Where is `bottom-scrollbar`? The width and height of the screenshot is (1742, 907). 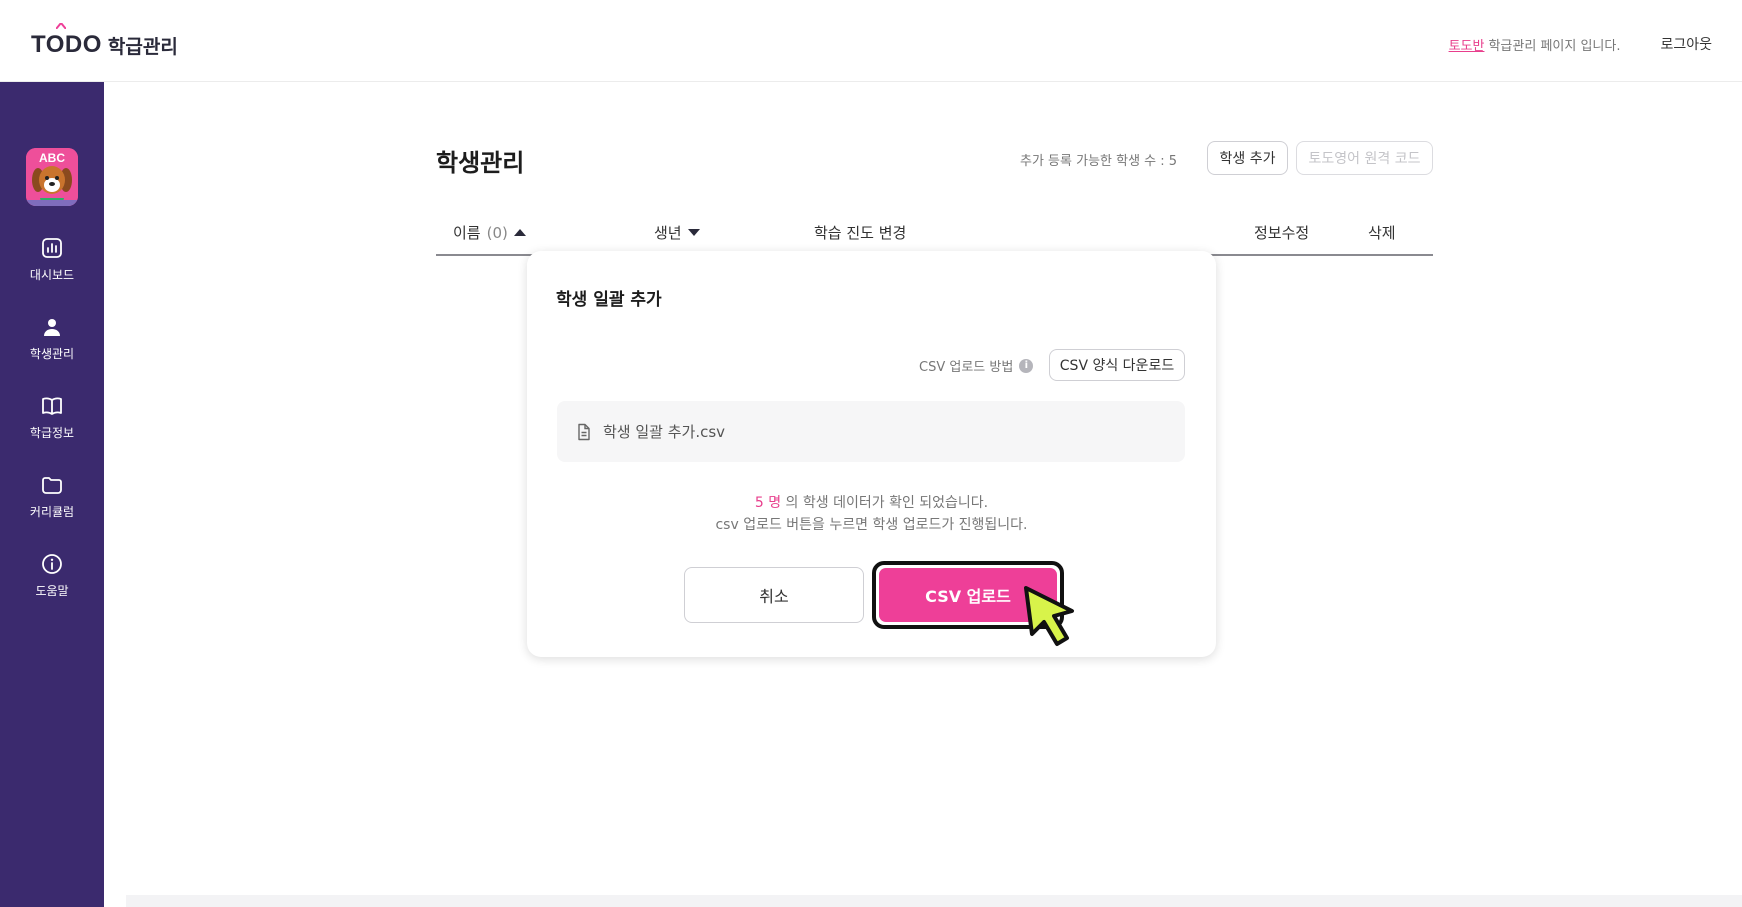 bottom-scrollbar is located at coordinates (934, 901).